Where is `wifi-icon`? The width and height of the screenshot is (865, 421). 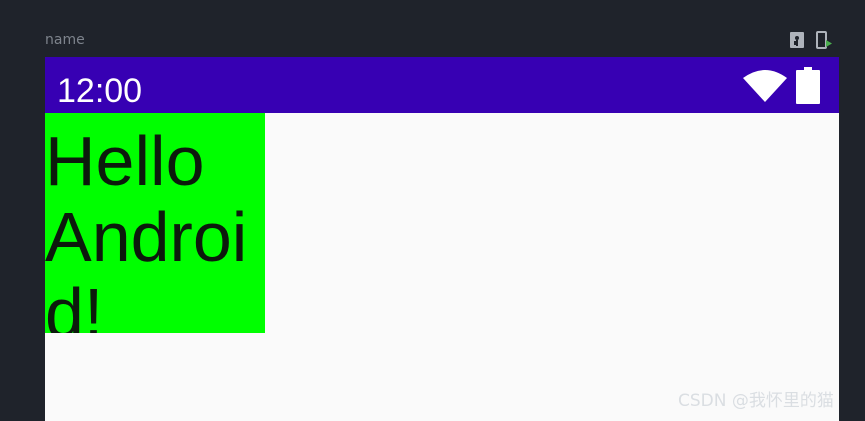 wifi-icon is located at coordinates (765, 86).